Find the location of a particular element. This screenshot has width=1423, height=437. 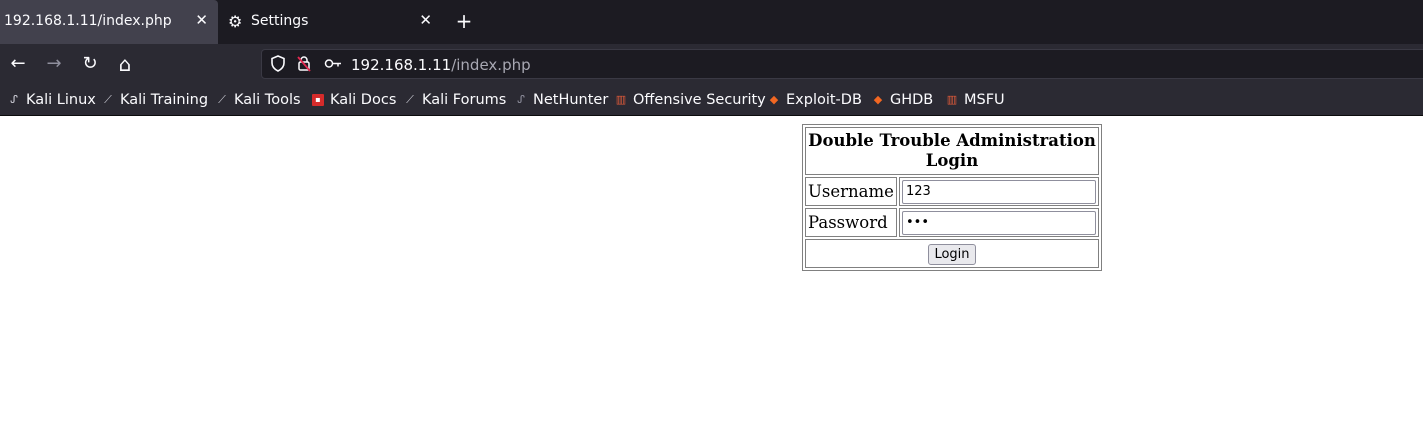

back-button: ← is located at coordinates (18, 64).